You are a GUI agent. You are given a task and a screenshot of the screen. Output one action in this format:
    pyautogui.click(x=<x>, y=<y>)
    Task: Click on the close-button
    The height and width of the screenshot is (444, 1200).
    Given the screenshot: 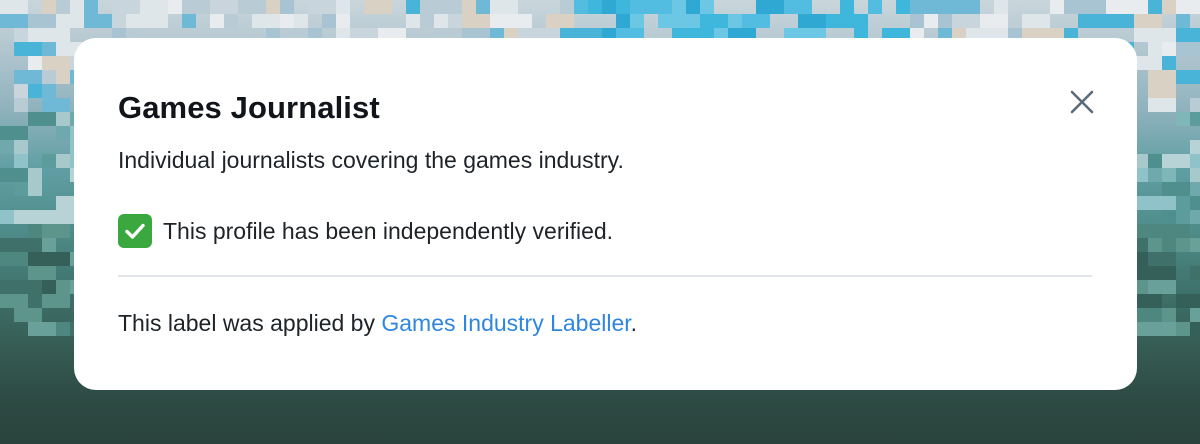 What is the action you would take?
    pyautogui.click(x=1082, y=102)
    